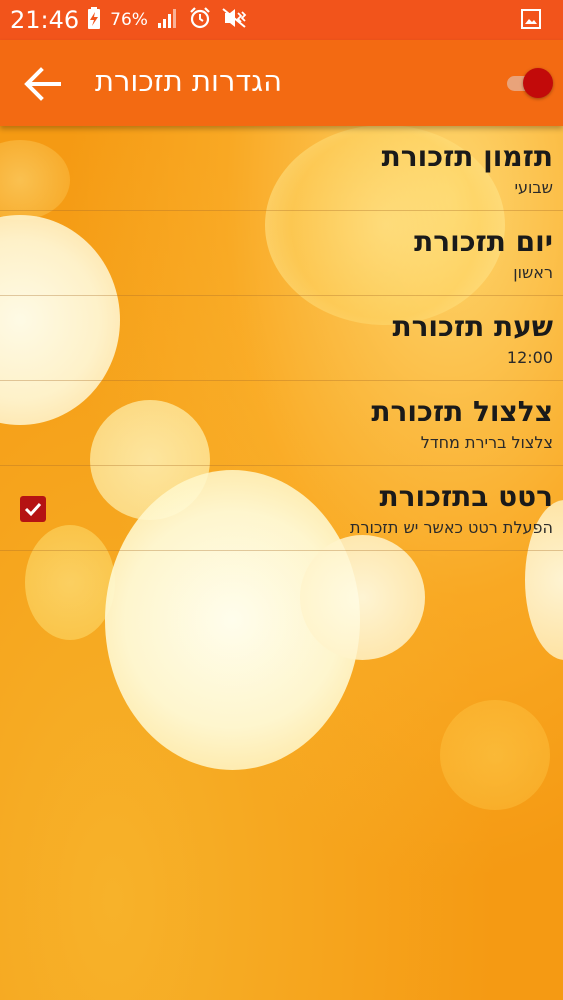 The width and height of the screenshot is (563, 1000). Describe the element at coordinates (281, 253) in the screenshot. I see `setting-reminder-day: יום תזכורת ראשון` at that location.